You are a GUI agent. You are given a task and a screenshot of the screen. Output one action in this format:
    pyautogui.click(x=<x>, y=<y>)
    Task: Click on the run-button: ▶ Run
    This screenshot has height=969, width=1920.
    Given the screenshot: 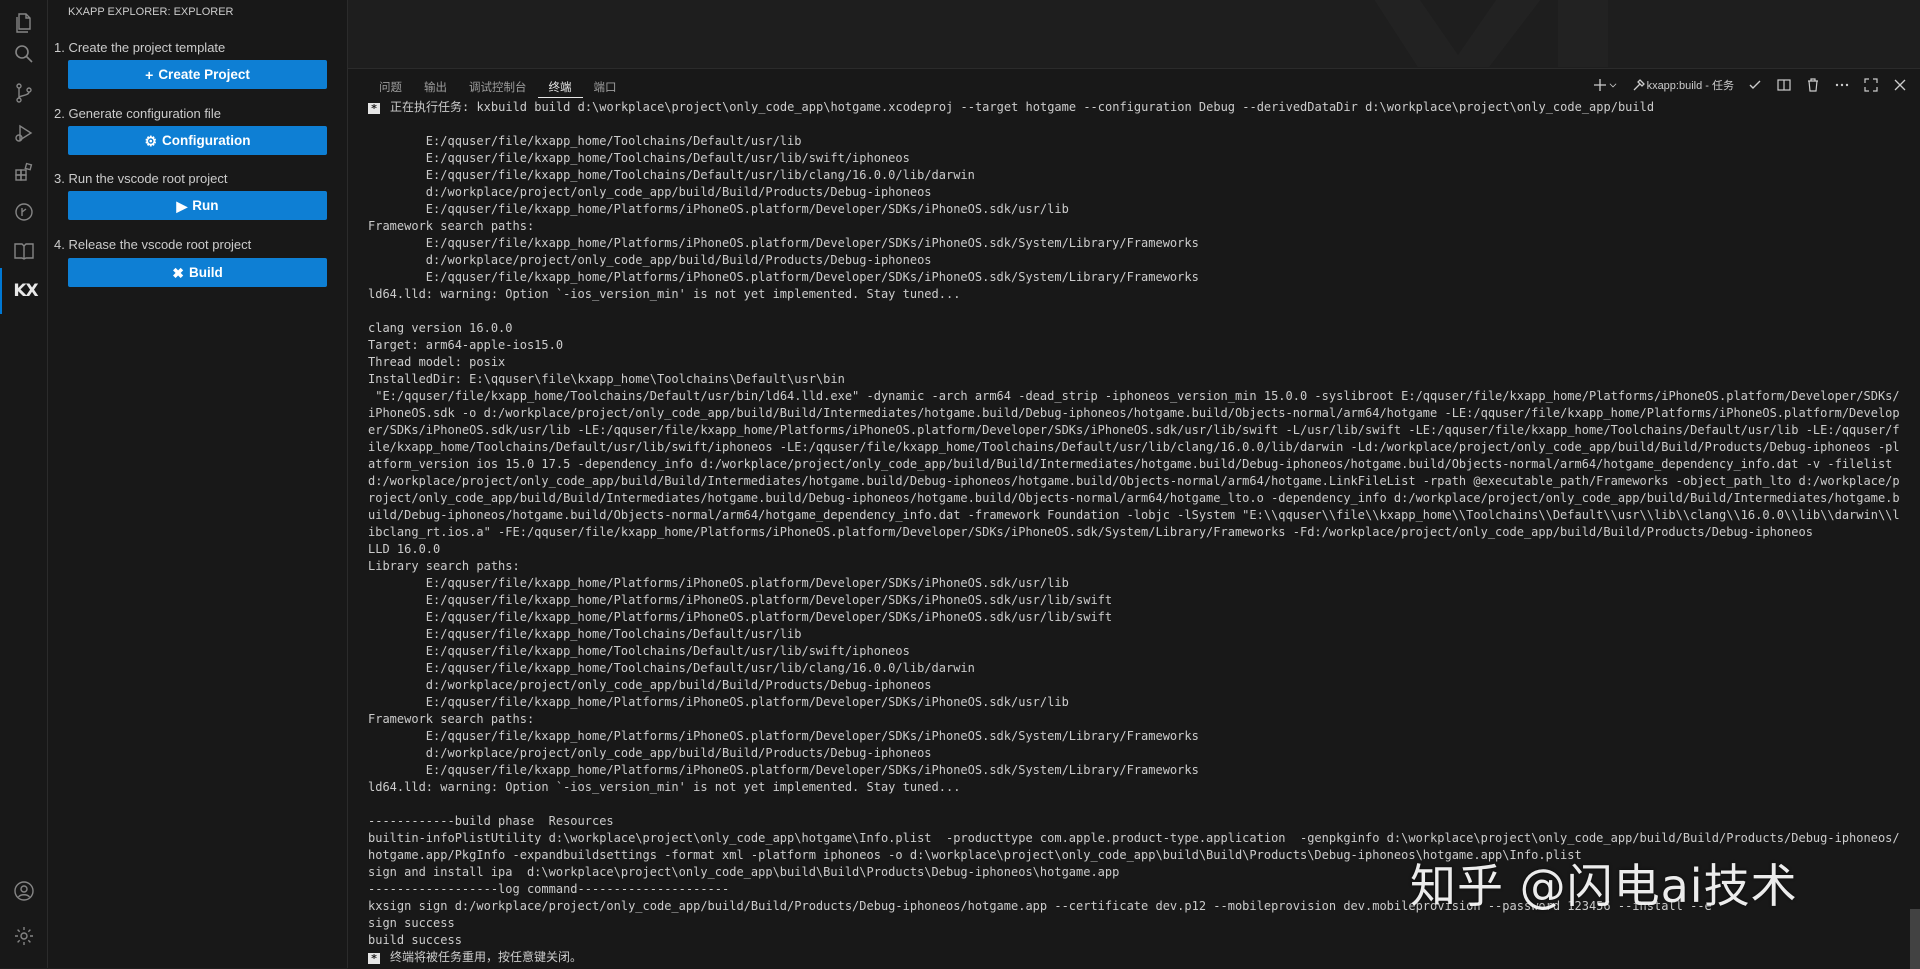 What is the action you would take?
    pyautogui.click(x=197, y=205)
    